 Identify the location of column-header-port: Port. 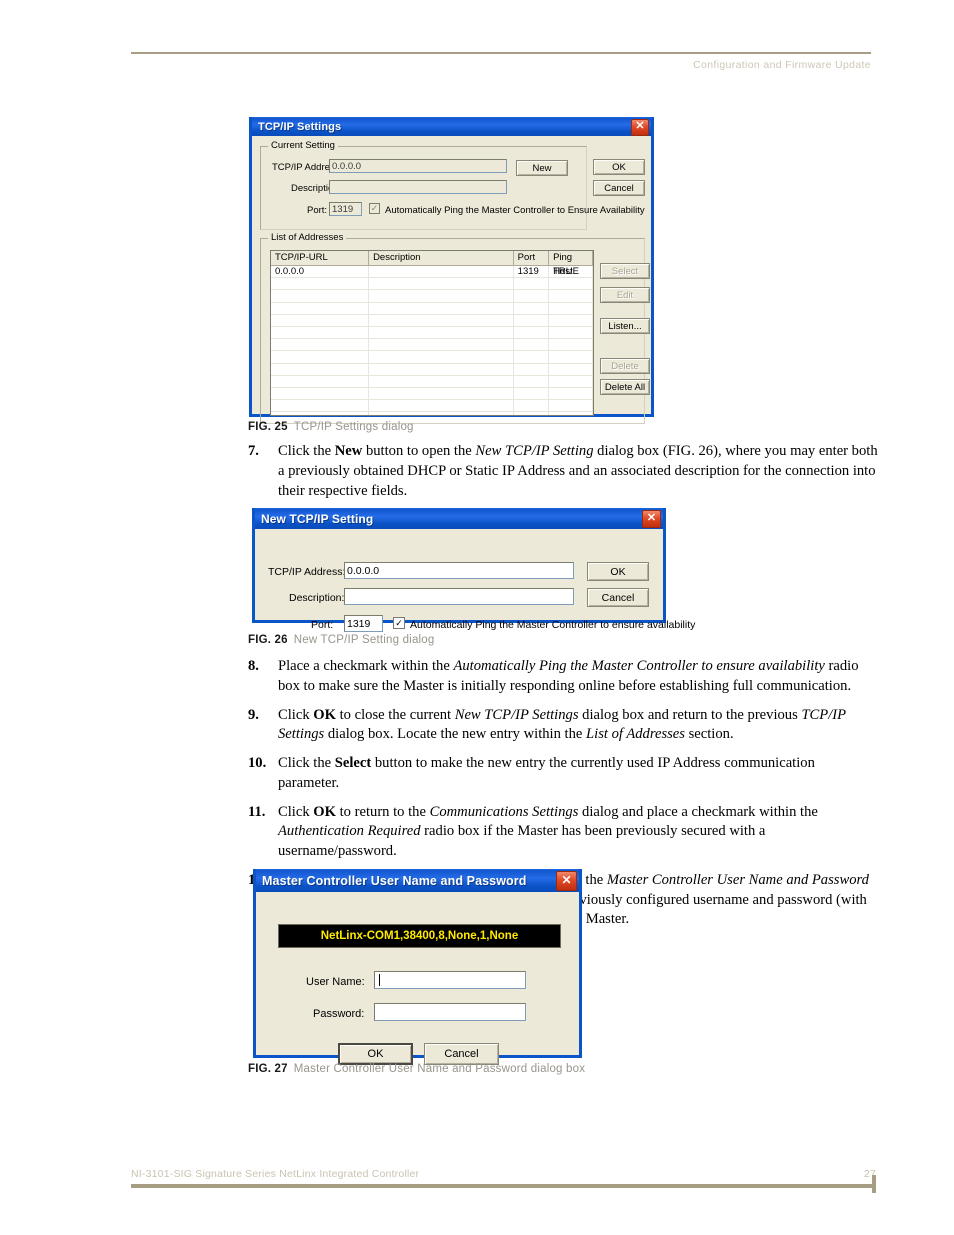
(531, 258).